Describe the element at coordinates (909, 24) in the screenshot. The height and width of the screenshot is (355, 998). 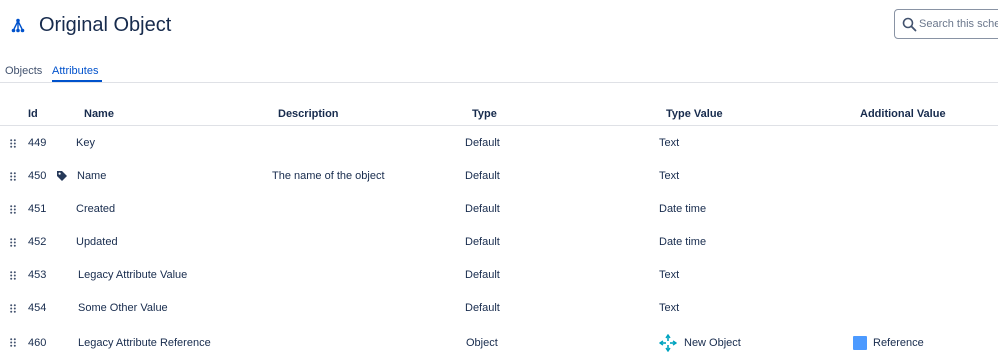
I see `search-icon` at that location.